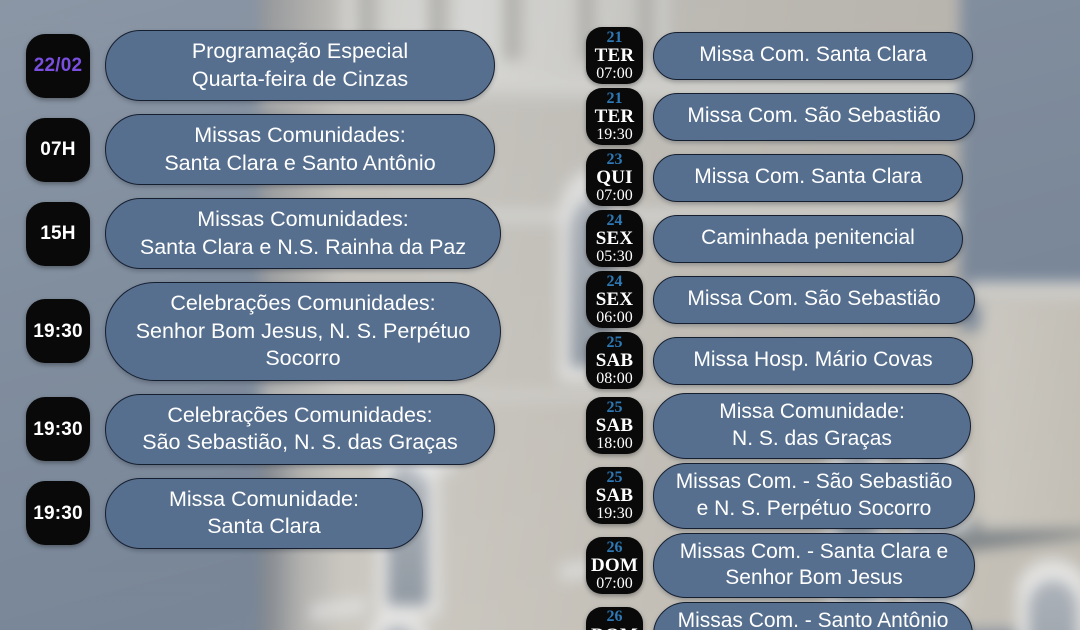  Describe the element at coordinates (300, 51) in the screenshot. I see `event-pill-line: Programação Especial` at that location.